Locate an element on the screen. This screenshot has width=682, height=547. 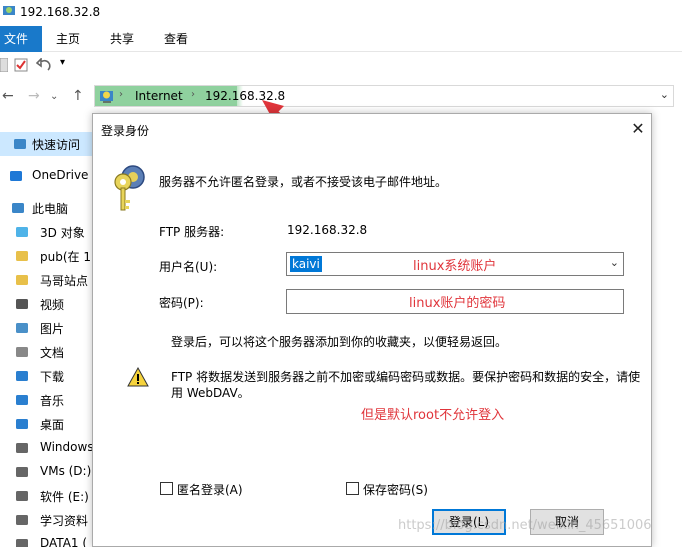
cloud-icon is located at coordinates (16, 176).